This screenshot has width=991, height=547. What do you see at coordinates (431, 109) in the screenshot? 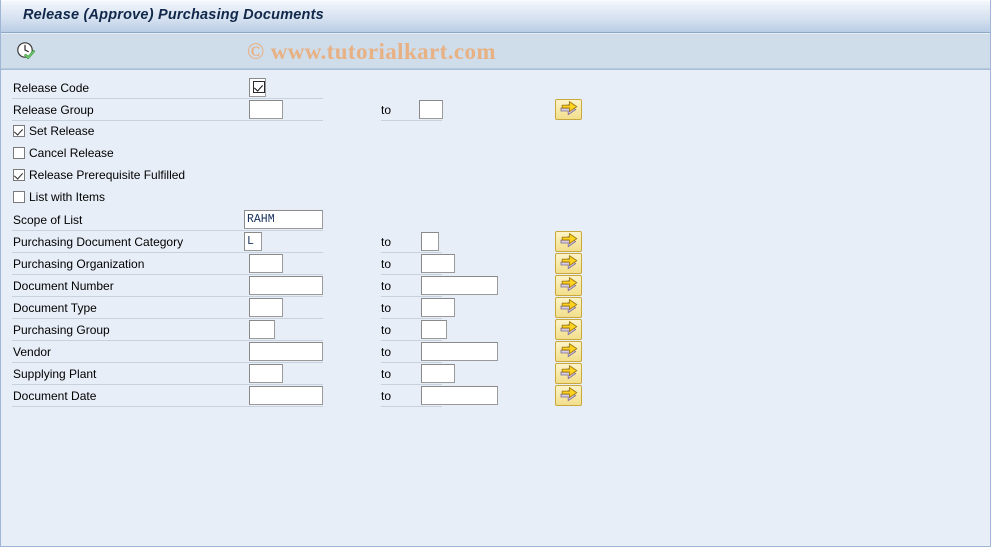
I see `release-group-to-input` at bounding box center [431, 109].